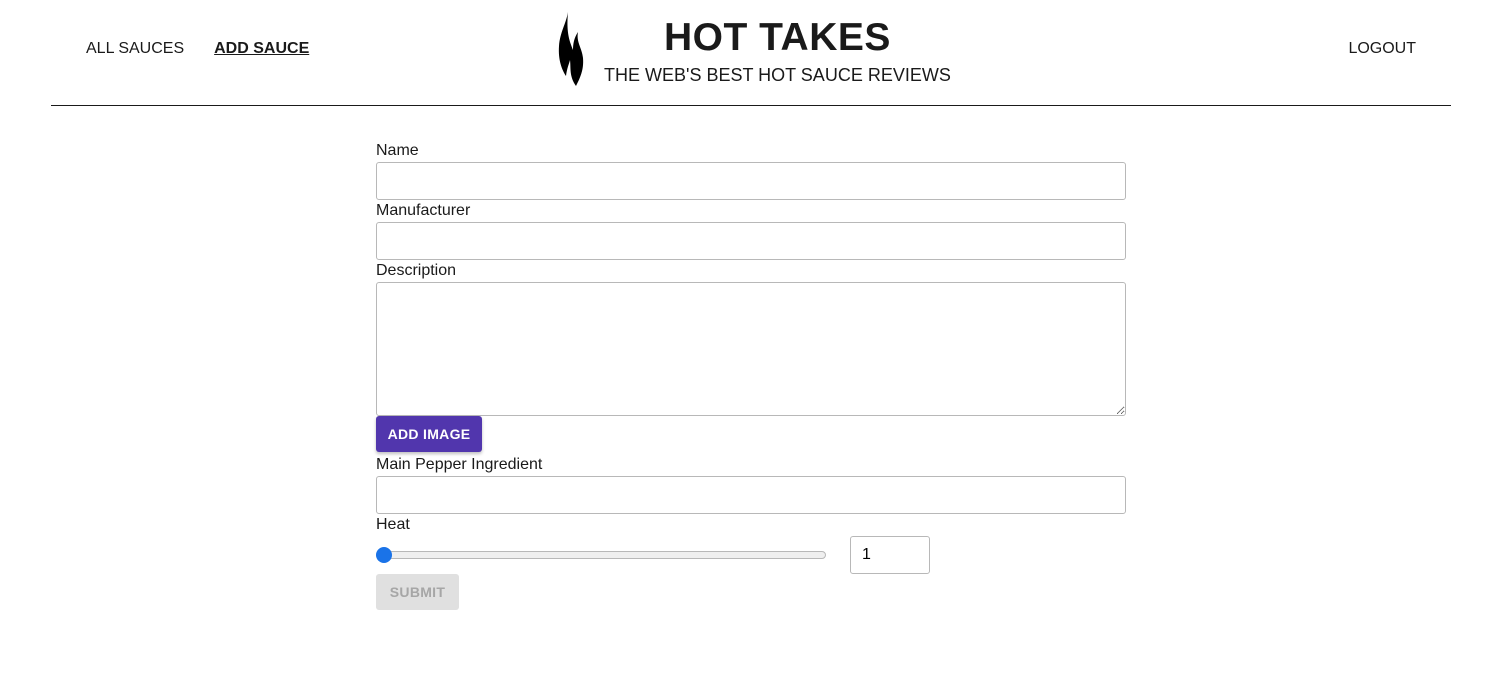 The height and width of the screenshot is (674, 1500). Describe the element at coordinates (601, 555) in the screenshot. I see `heat-slider-track` at that location.